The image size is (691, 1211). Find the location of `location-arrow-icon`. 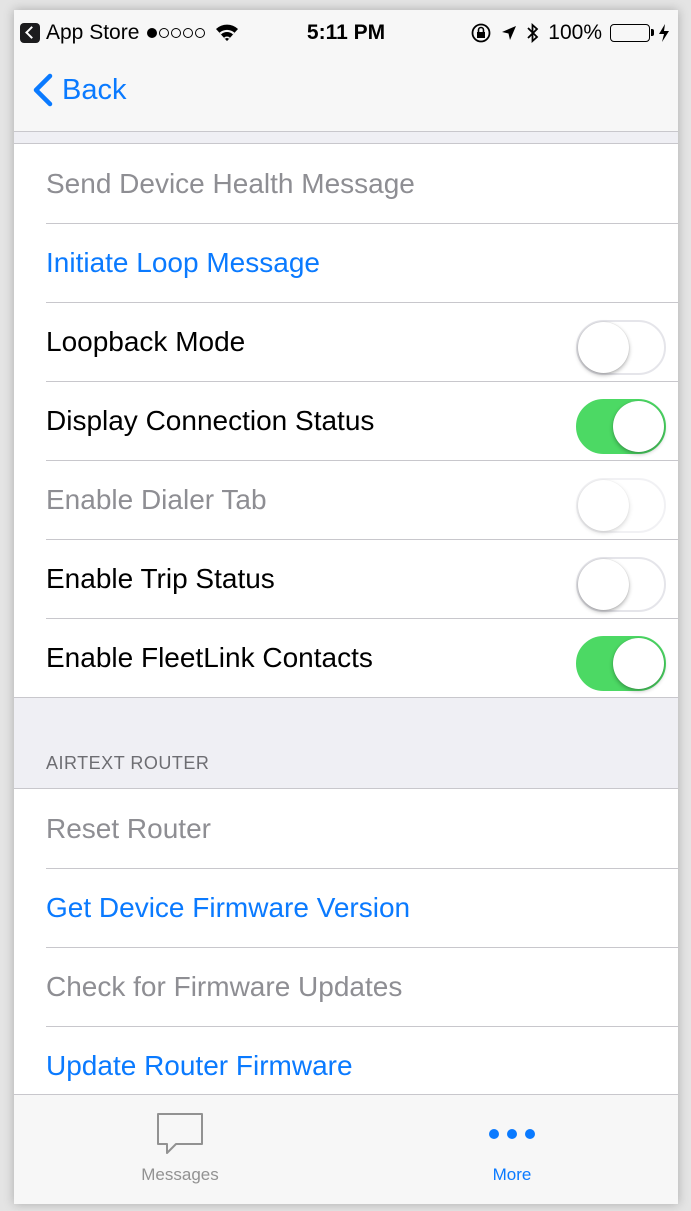

location-arrow-icon is located at coordinates (509, 33).